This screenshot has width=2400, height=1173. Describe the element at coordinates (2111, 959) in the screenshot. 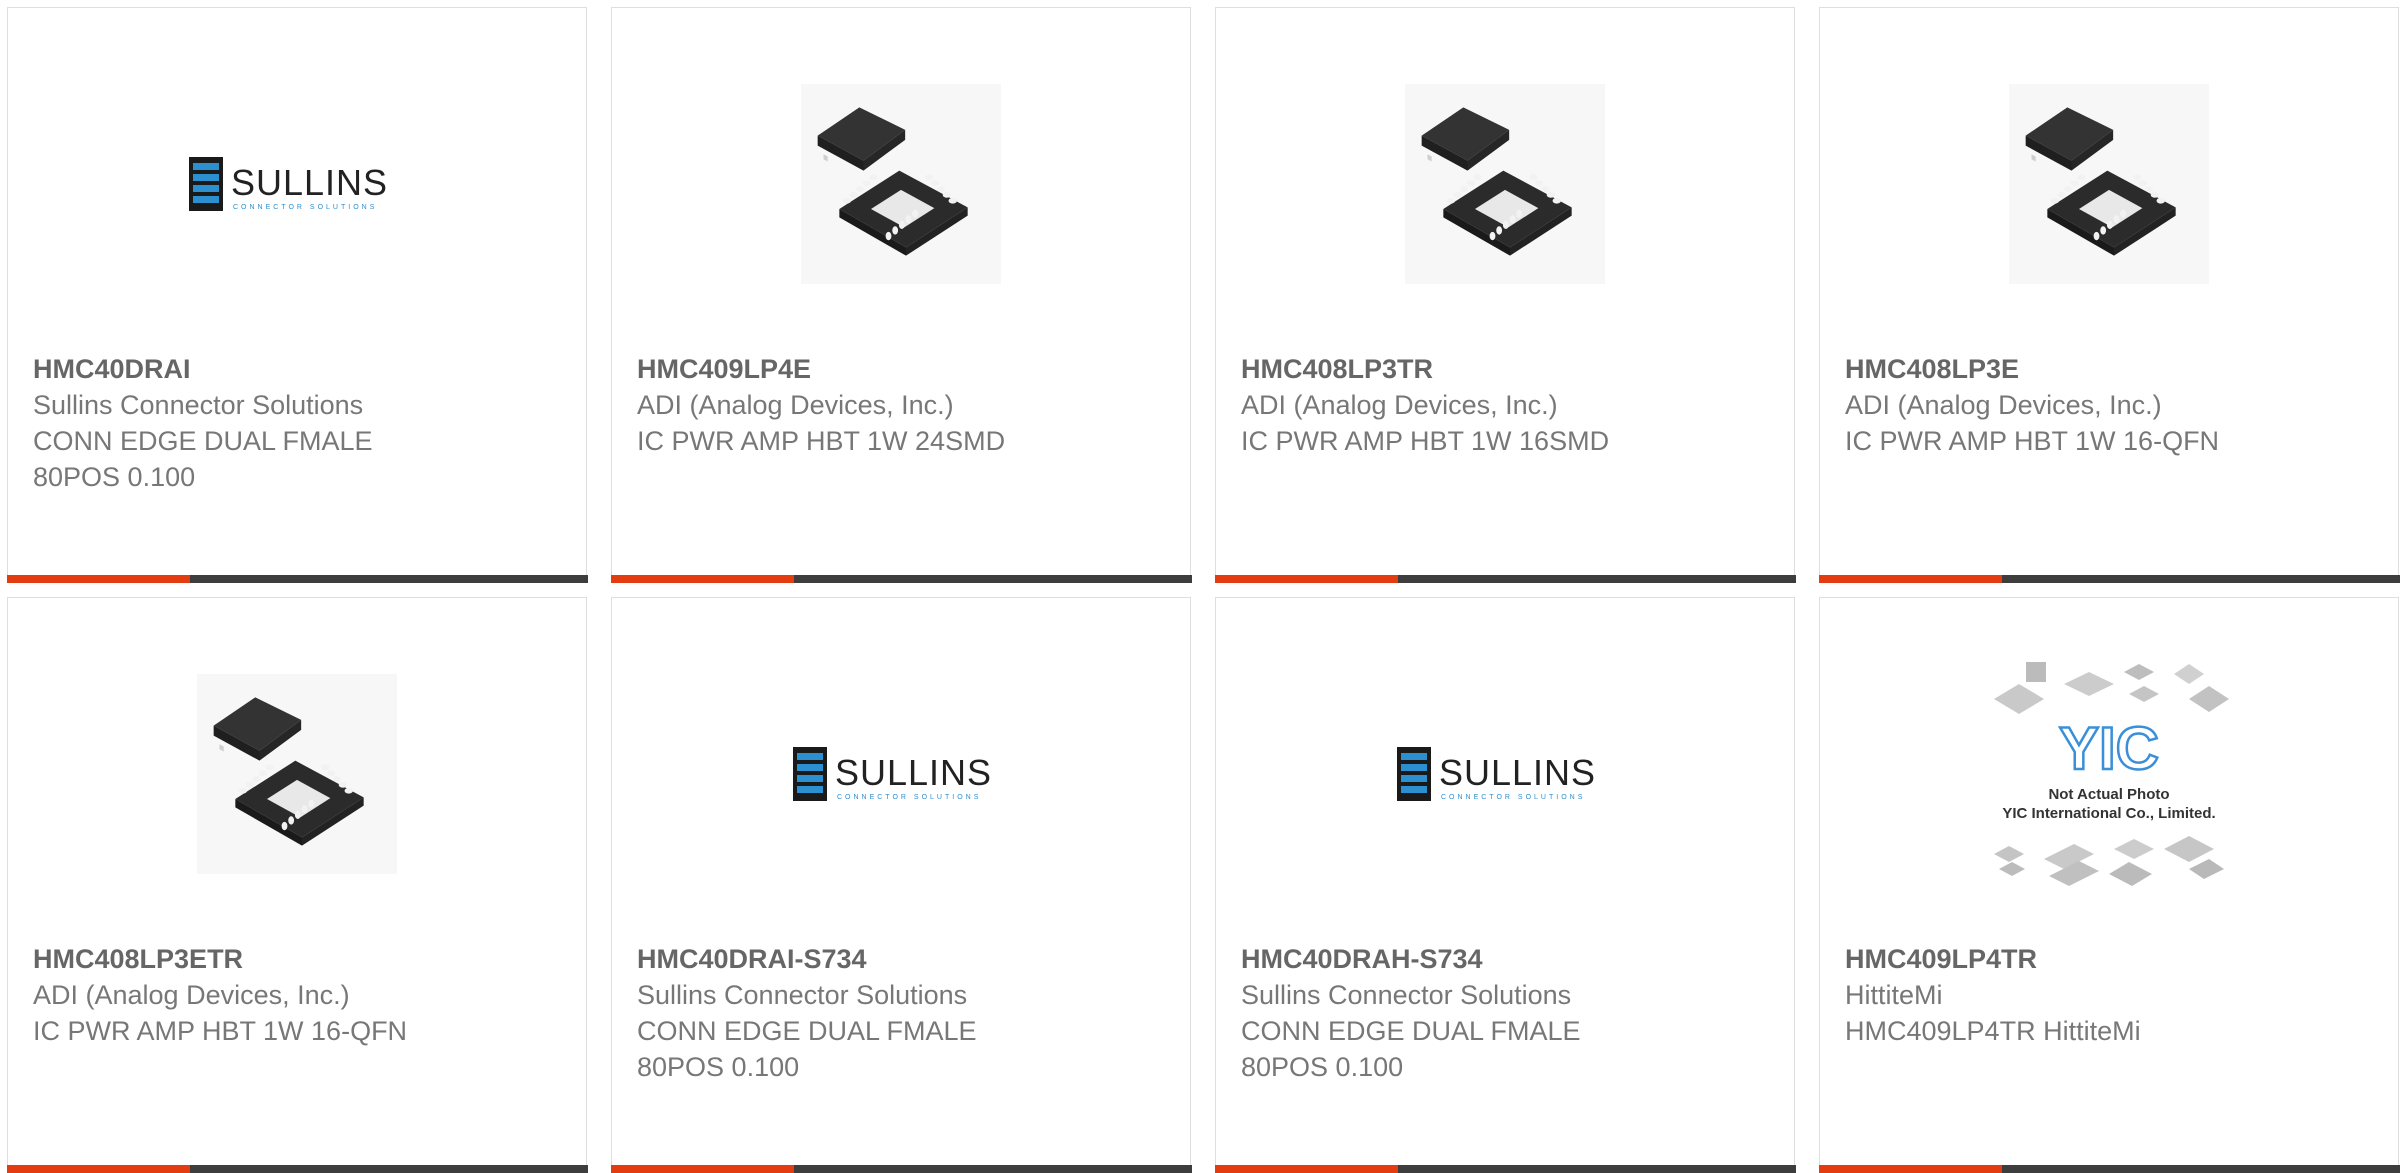

I see `part-number-link: HMC409LP4TR` at that location.